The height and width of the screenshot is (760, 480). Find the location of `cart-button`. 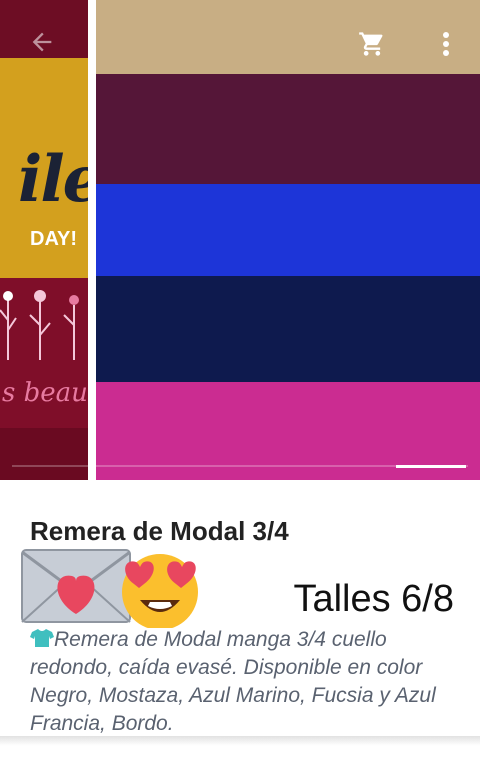

cart-button is located at coordinates (372, 44).